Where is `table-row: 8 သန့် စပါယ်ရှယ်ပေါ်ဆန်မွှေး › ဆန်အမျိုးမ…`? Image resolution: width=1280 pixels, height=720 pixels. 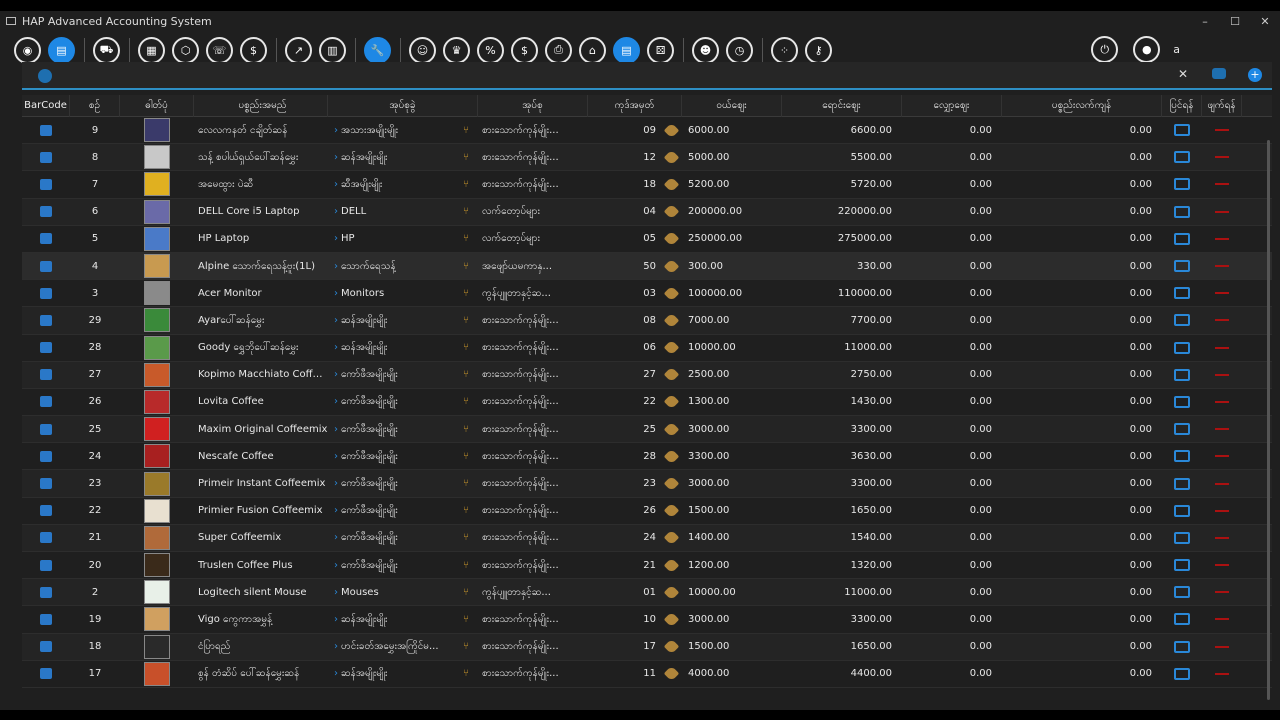
table-row: 8 သန့် စပါယ်ရှယ်ပေါ်ဆန်မွှေး › ဆန်အမျိုးမ… is located at coordinates (647, 158).